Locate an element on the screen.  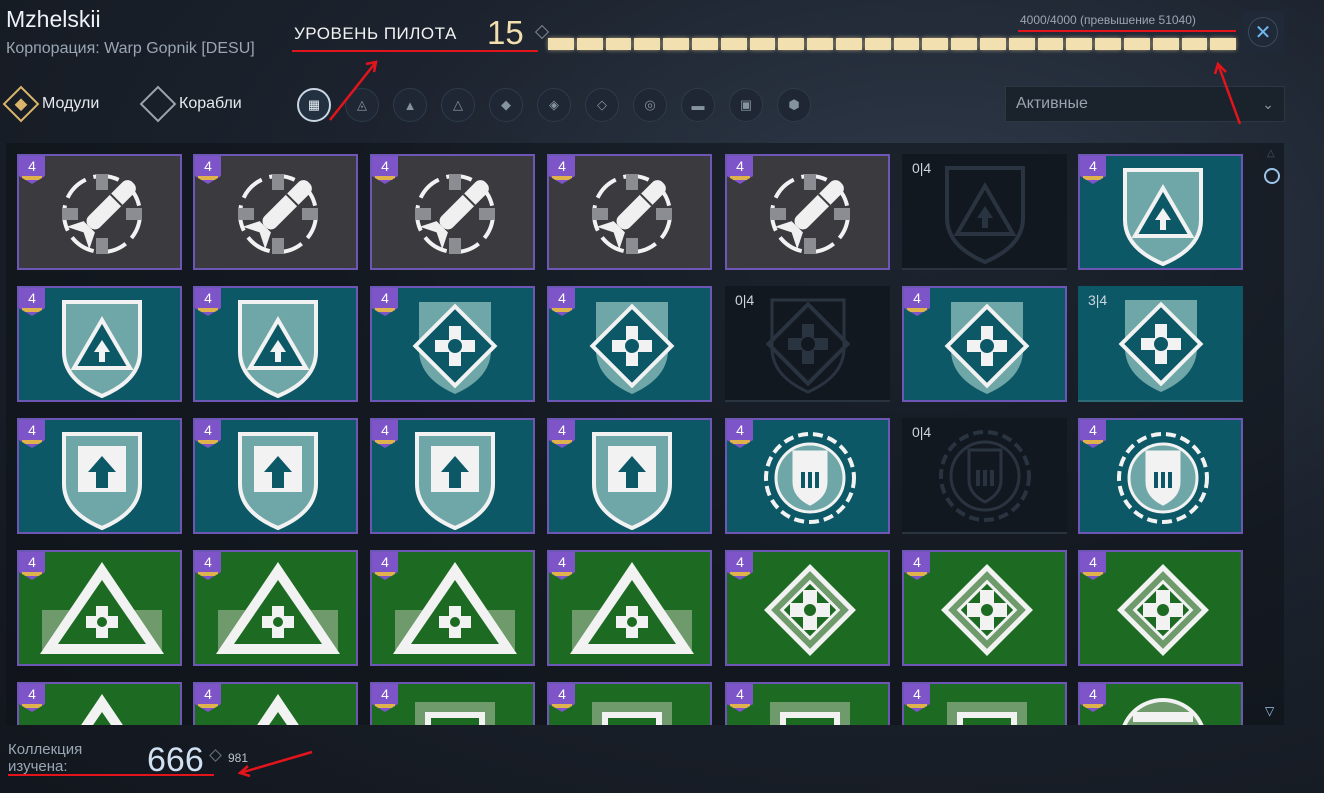
pilot-level-value: 15 is located at coordinates (505, 32).